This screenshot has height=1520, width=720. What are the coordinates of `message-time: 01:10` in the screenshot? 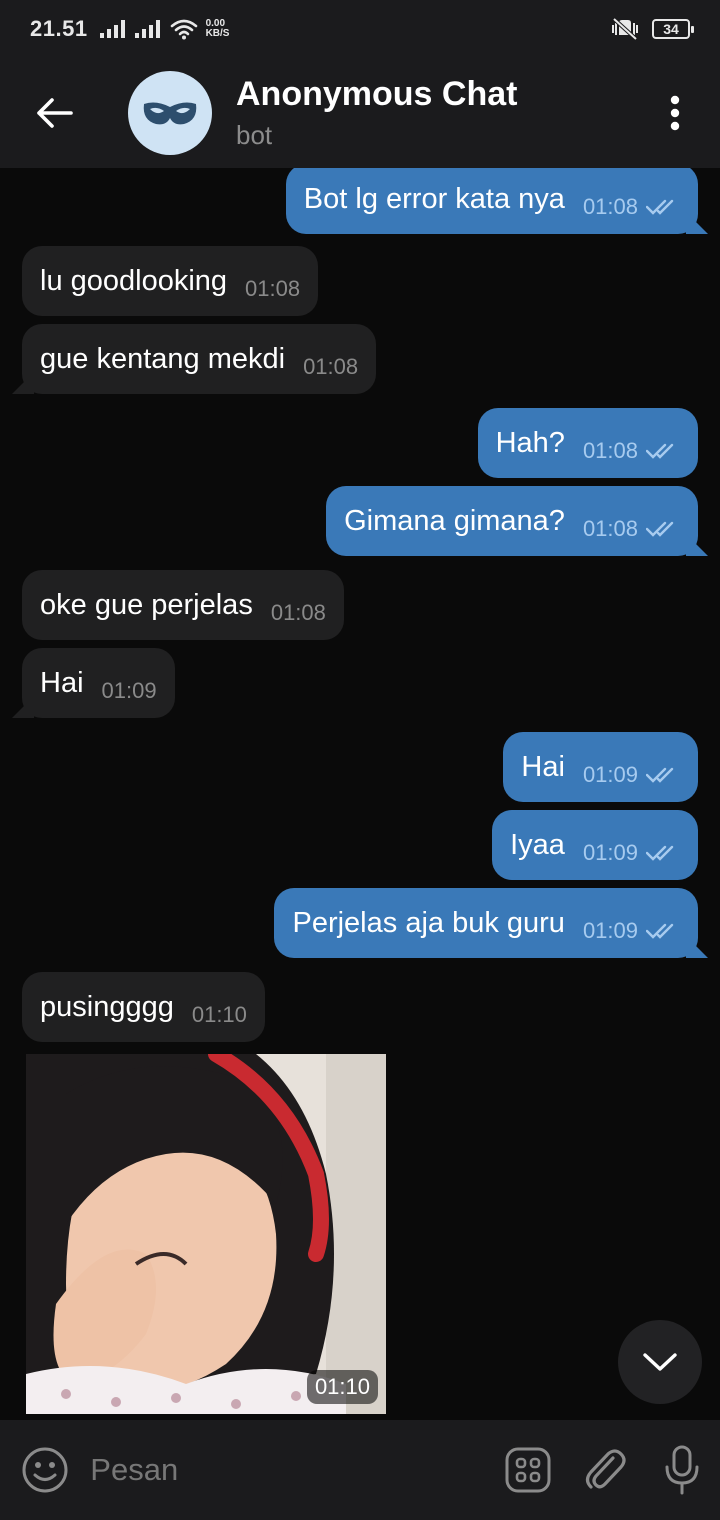 It's located at (219, 1014).